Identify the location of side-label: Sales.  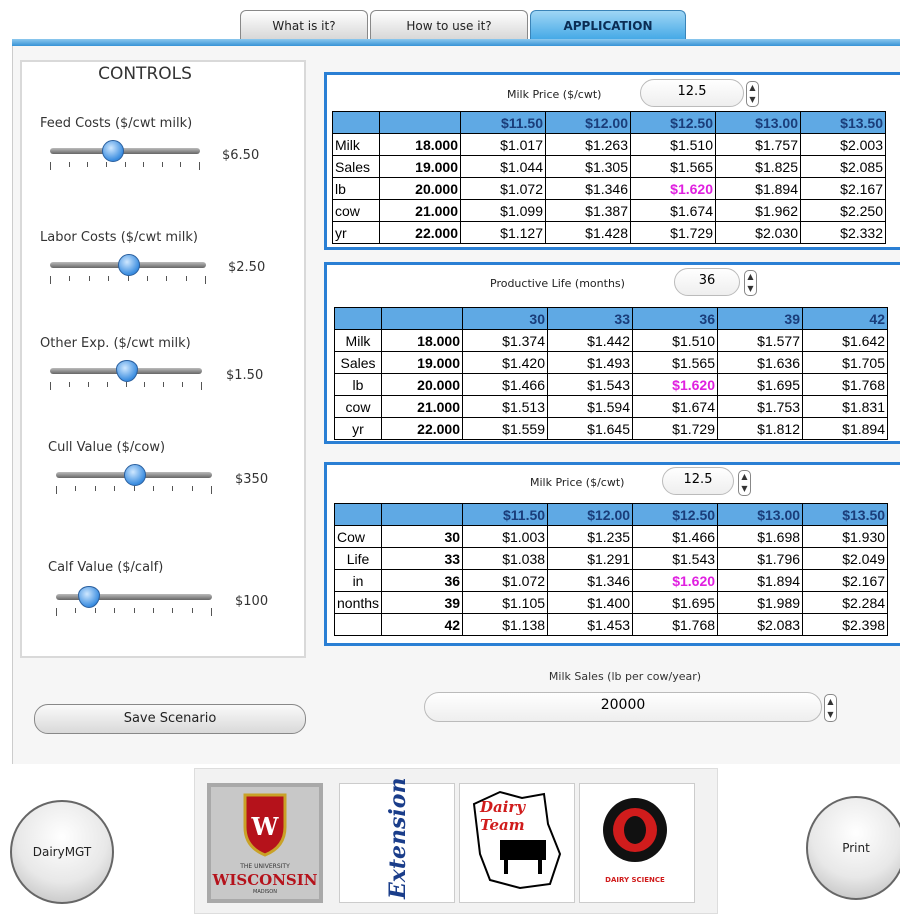
(358, 362).